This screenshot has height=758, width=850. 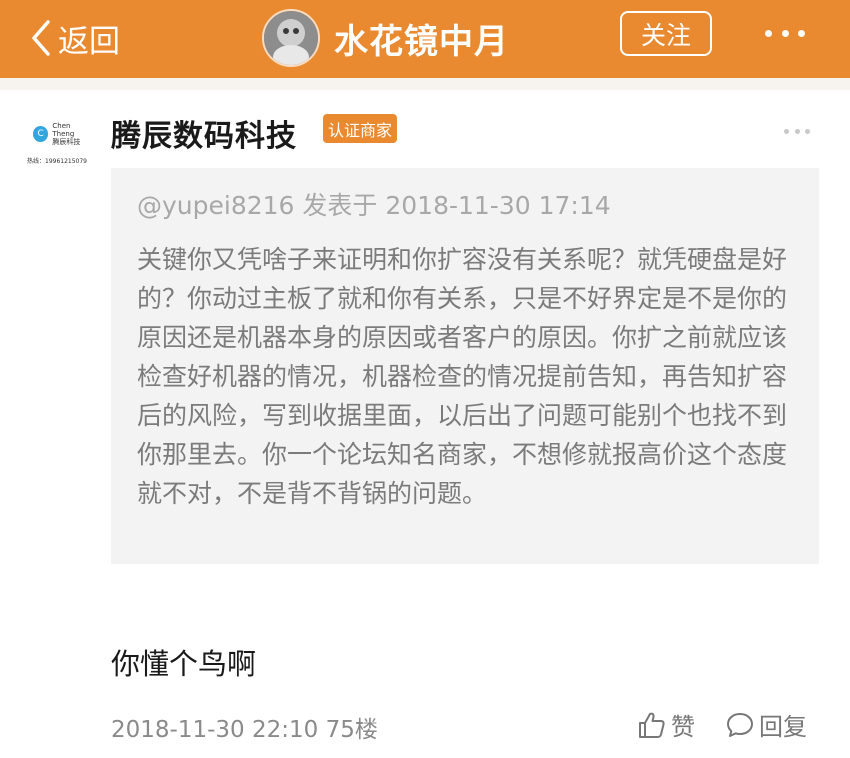 I want to click on chevron-left-icon, so click(x=41, y=38).